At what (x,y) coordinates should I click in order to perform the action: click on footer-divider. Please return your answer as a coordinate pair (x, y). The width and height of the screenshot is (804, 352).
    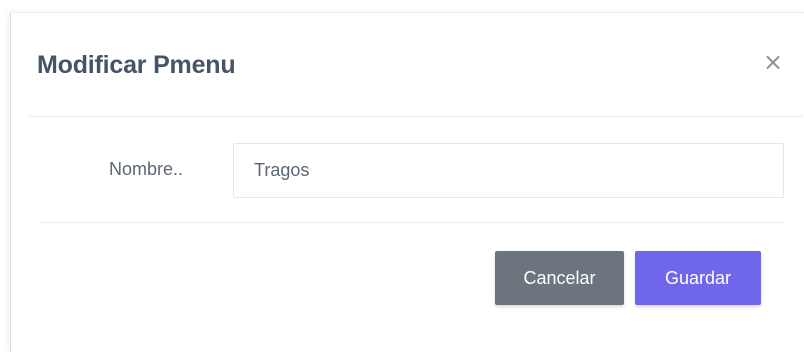
    Looking at the image, I should click on (411, 222).